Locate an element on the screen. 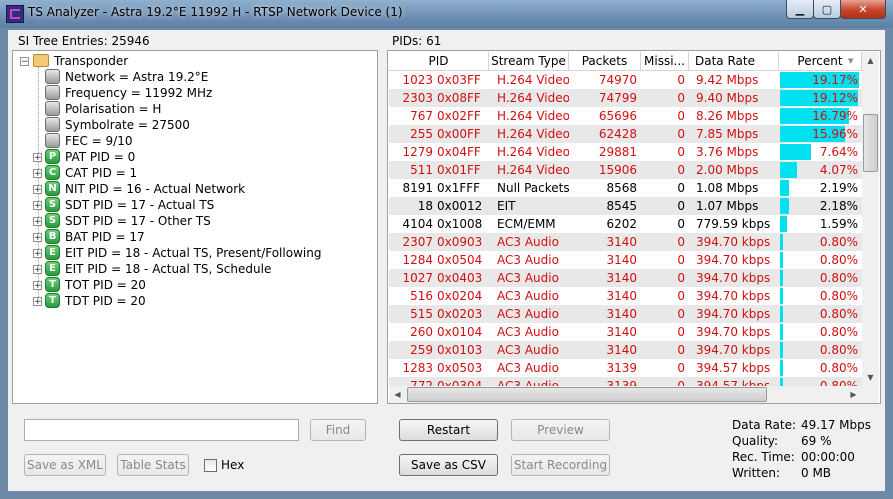 This screenshot has width=893, height=499. cell-rate: 394.70 kbps is located at coordinates (733, 350).